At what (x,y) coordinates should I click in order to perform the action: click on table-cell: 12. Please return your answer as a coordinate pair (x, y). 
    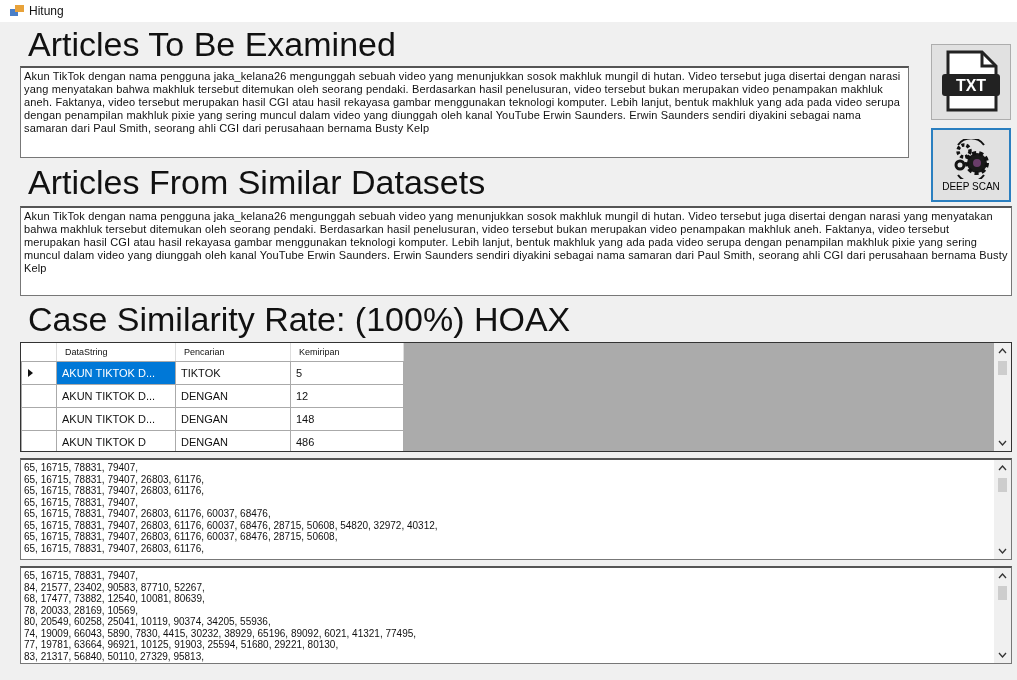
    Looking at the image, I should click on (347, 396).